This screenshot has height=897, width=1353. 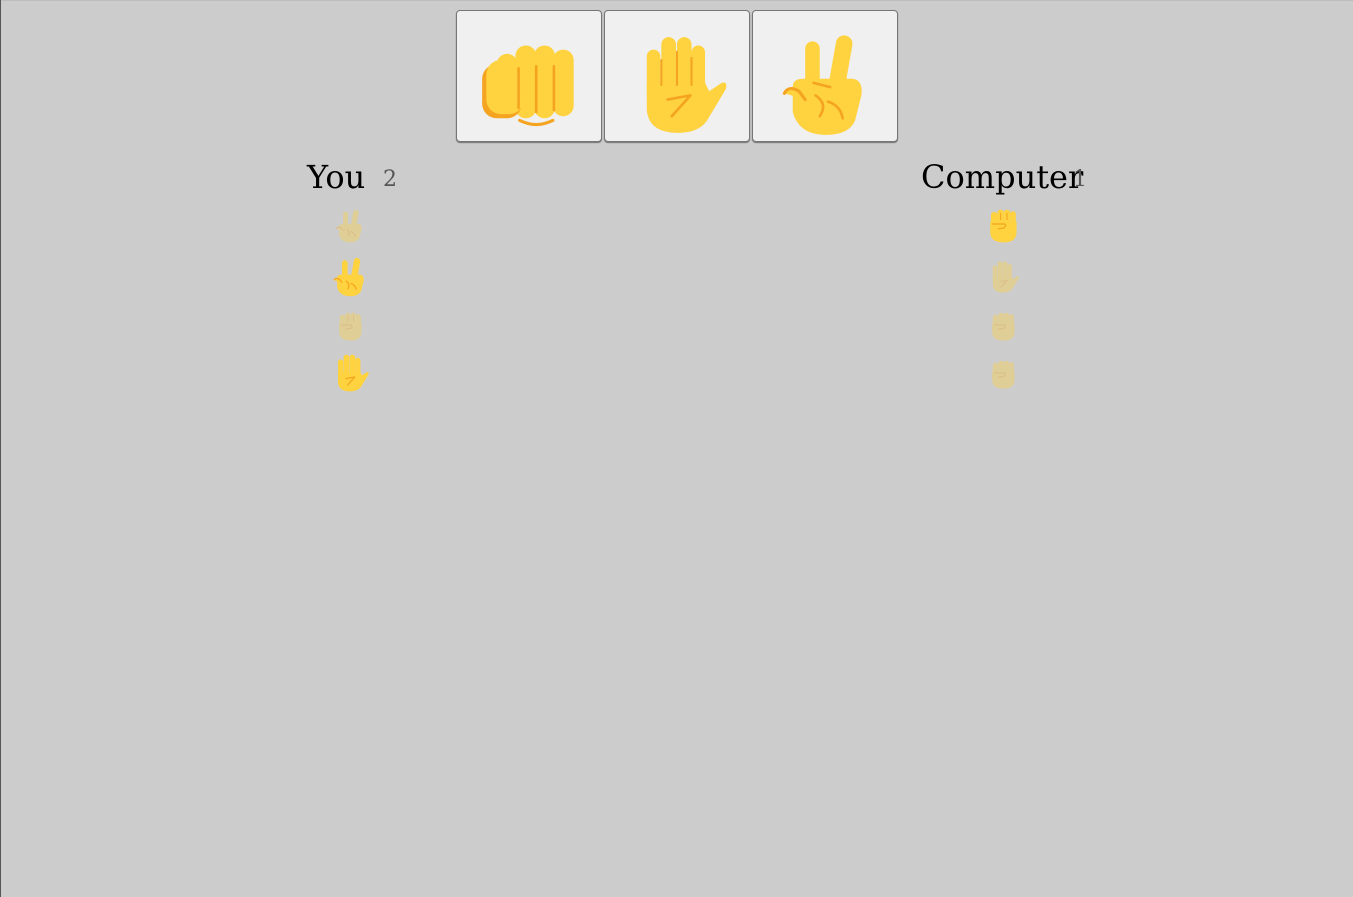 I want to click on scissors-button, so click(x=825, y=76).